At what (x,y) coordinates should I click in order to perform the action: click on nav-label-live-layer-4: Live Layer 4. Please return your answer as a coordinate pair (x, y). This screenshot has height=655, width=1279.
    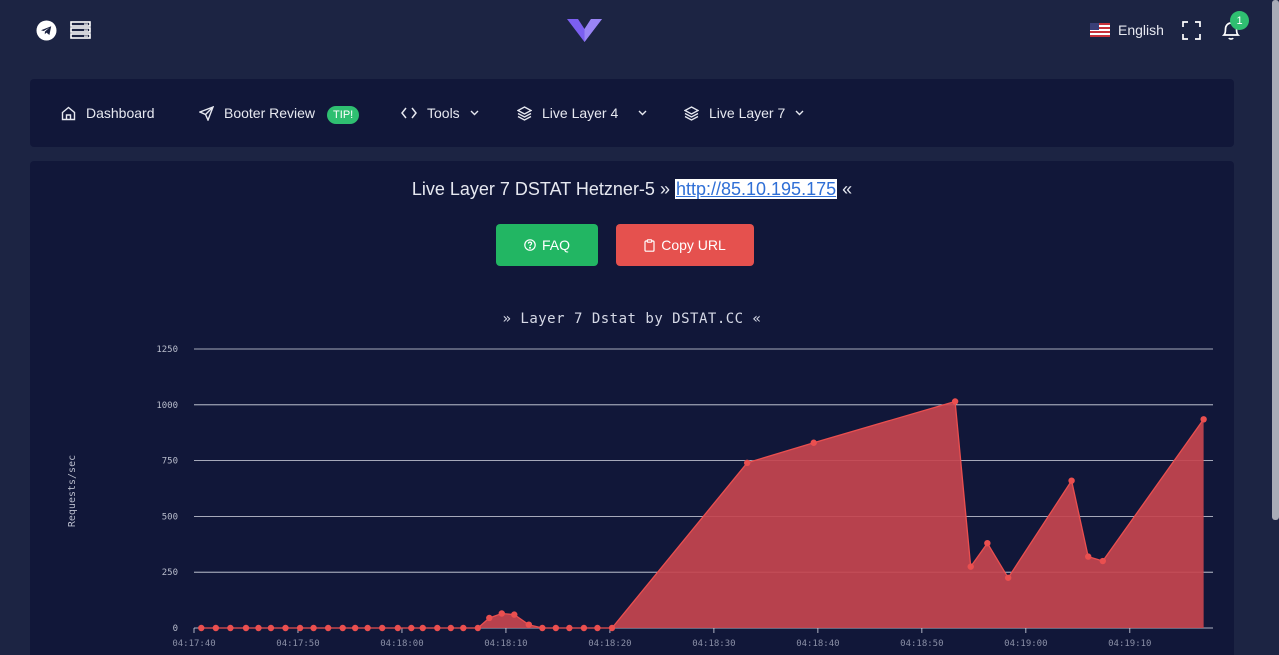
    Looking at the image, I should click on (580, 113).